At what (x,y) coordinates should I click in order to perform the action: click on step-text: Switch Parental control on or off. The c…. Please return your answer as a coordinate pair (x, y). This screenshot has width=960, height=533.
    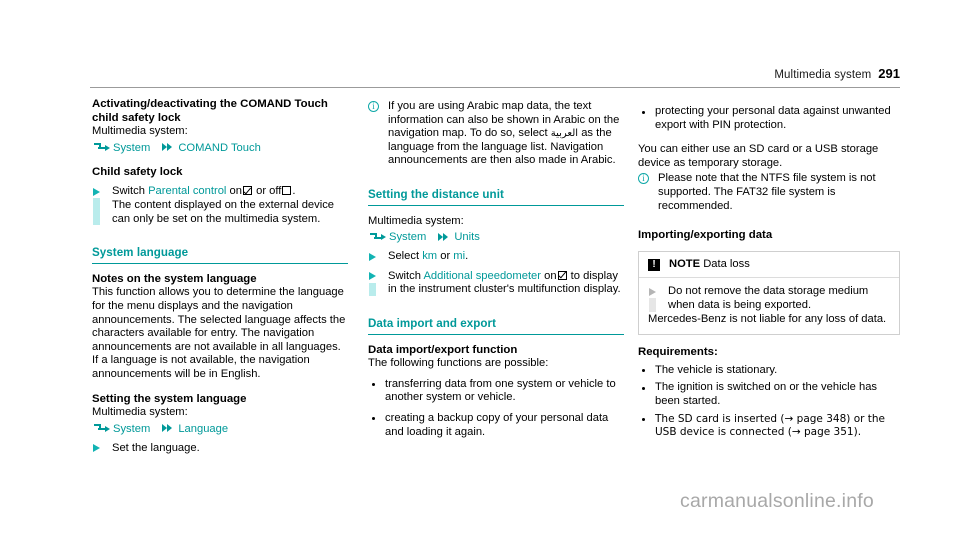
    Looking at the image, I should click on (230, 205).